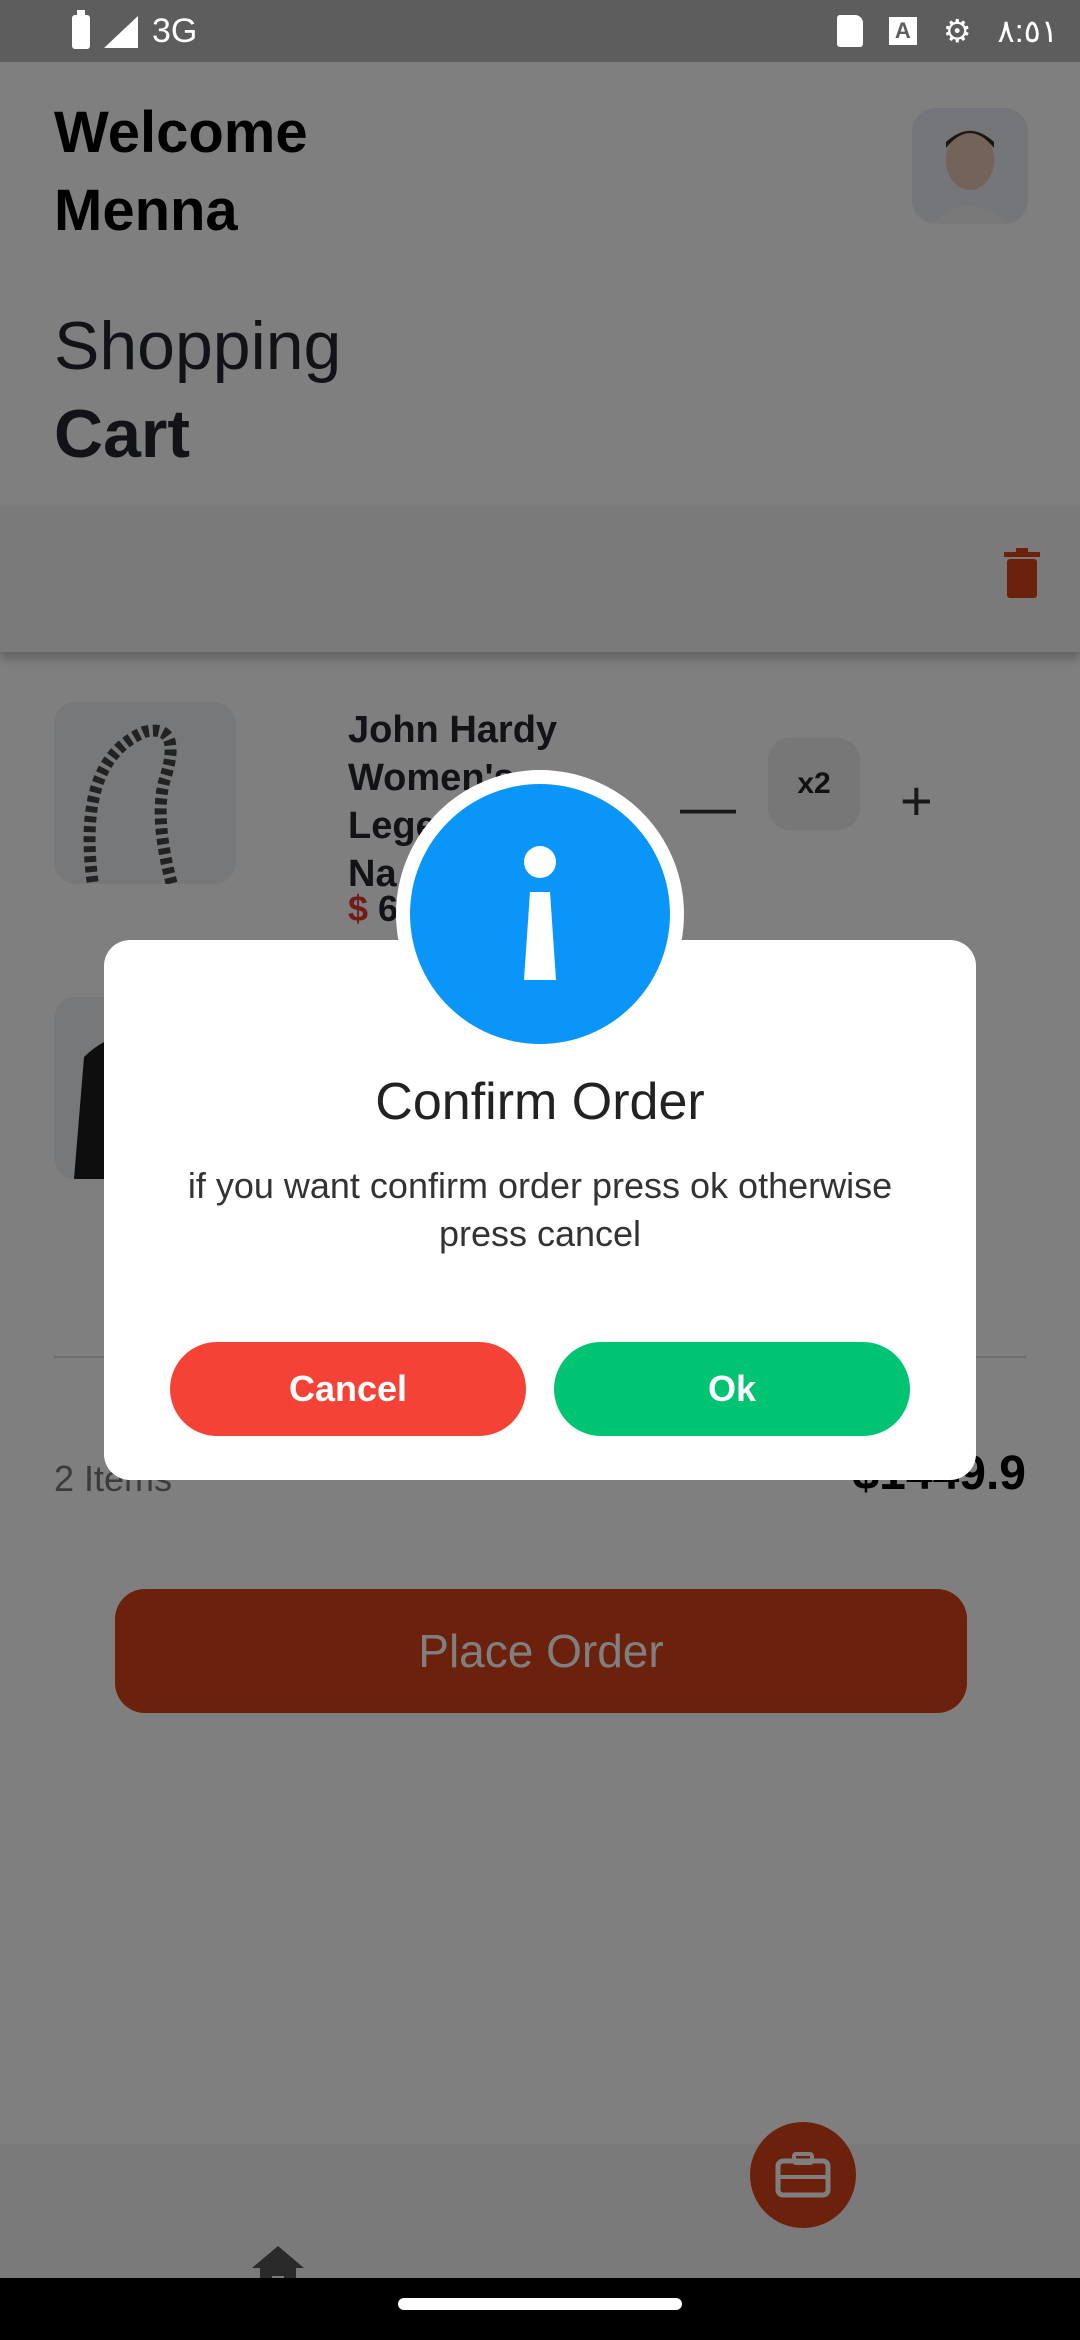 The width and height of the screenshot is (1080, 2340). Describe the element at coordinates (1027, 31) in the screenshot. I see `status-time: ٨:٥١` at that location.